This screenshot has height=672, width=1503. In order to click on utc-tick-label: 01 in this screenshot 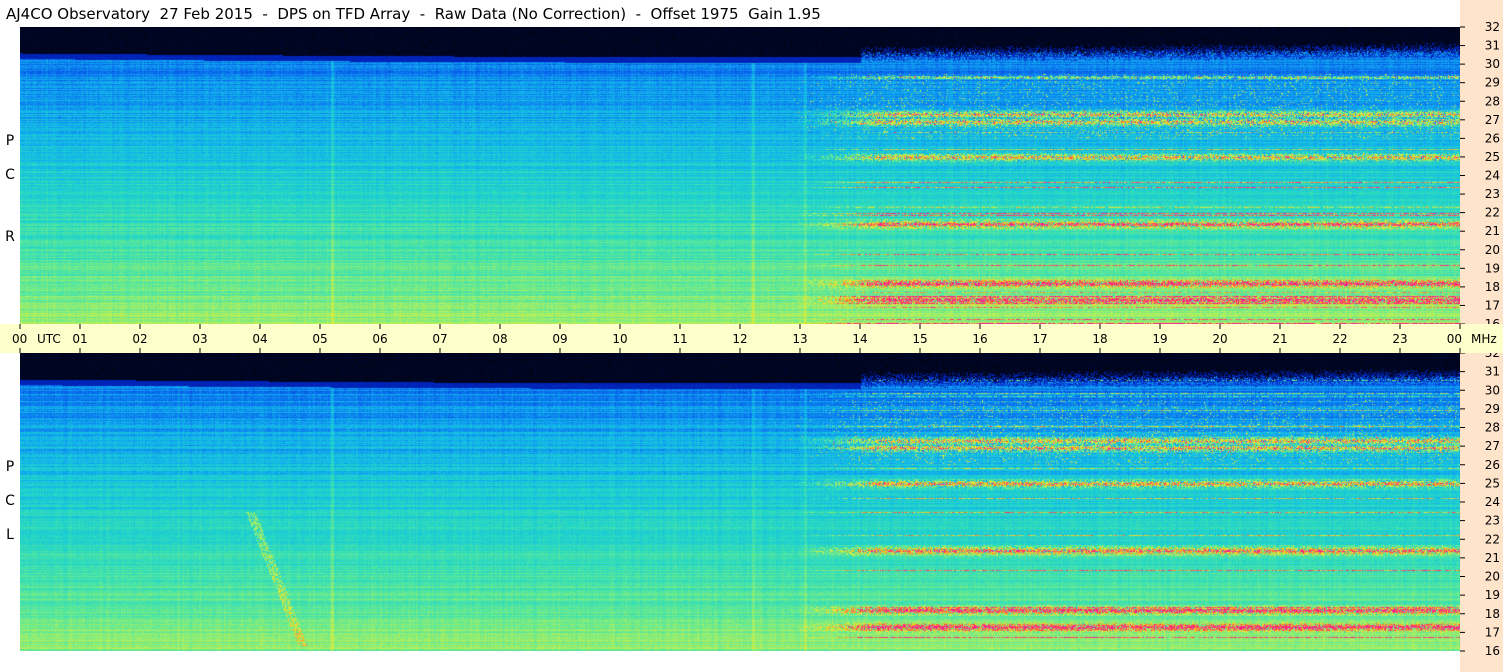, I will do `click(79, 339)`.